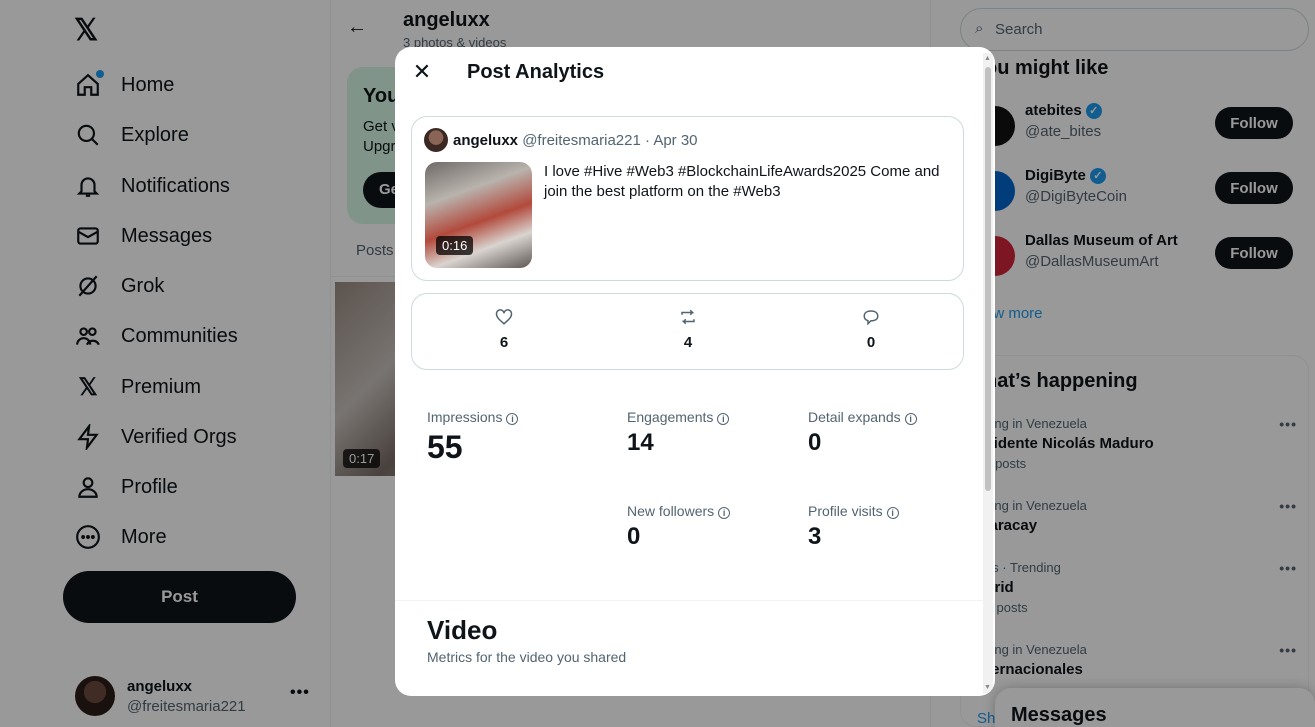  Describe the element at coordinates (871, 342) in the screenshot. I see `replies-count: 0` at that location.